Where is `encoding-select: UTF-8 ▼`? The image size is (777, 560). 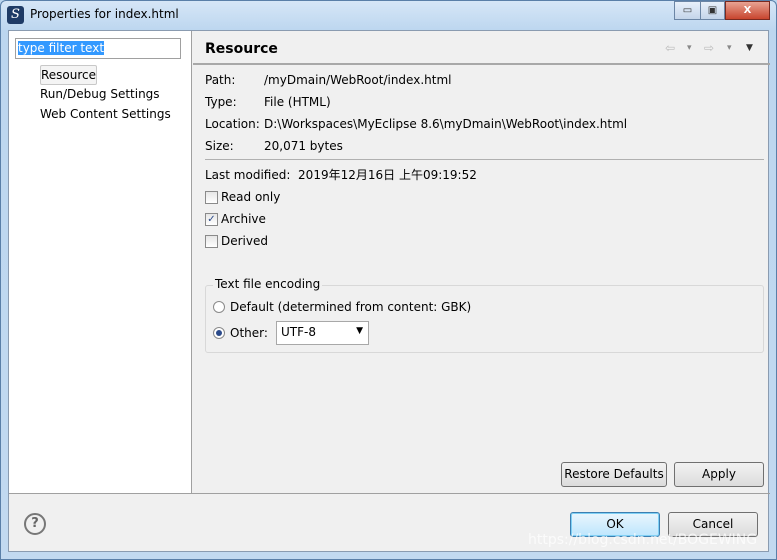
encoding-select: UTF-8 ▼ is located at coordinates (322, 333).